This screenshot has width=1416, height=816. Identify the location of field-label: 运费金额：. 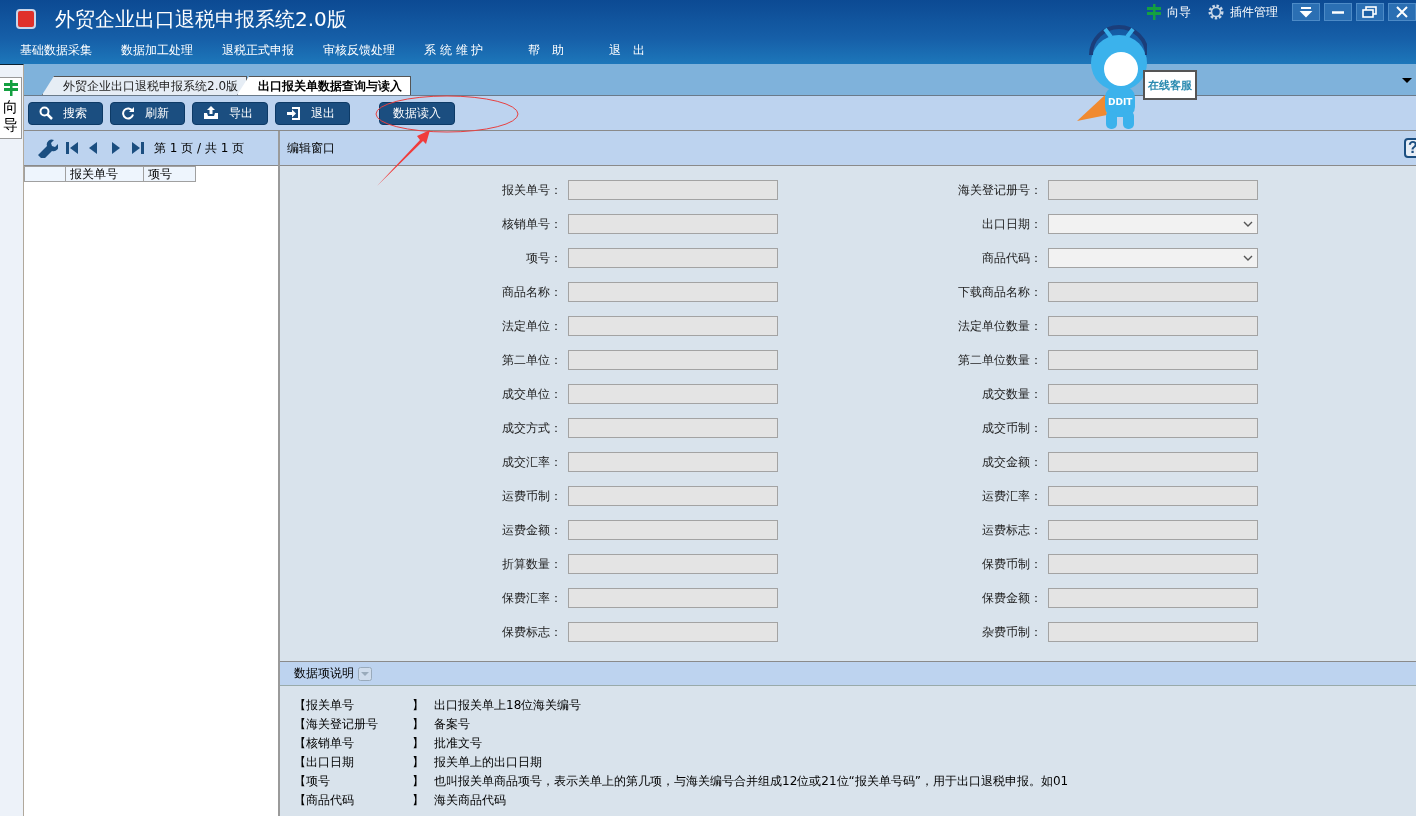
(532, 530).